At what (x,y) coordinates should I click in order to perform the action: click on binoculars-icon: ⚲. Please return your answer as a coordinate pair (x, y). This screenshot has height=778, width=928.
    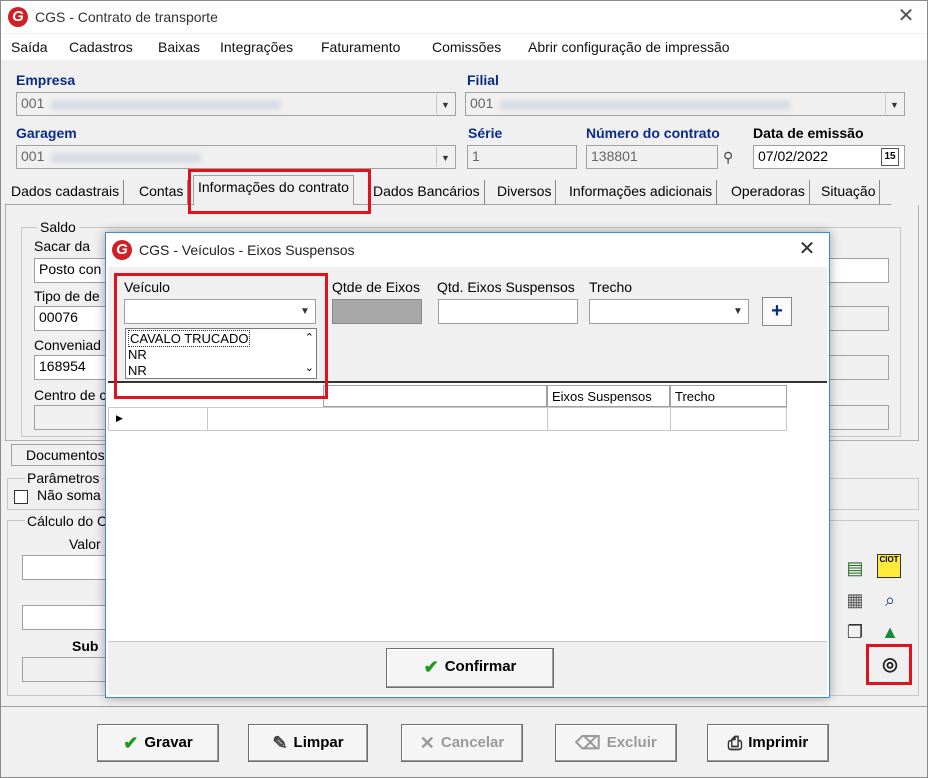
    Looking at the image, I should click on (732, 158).